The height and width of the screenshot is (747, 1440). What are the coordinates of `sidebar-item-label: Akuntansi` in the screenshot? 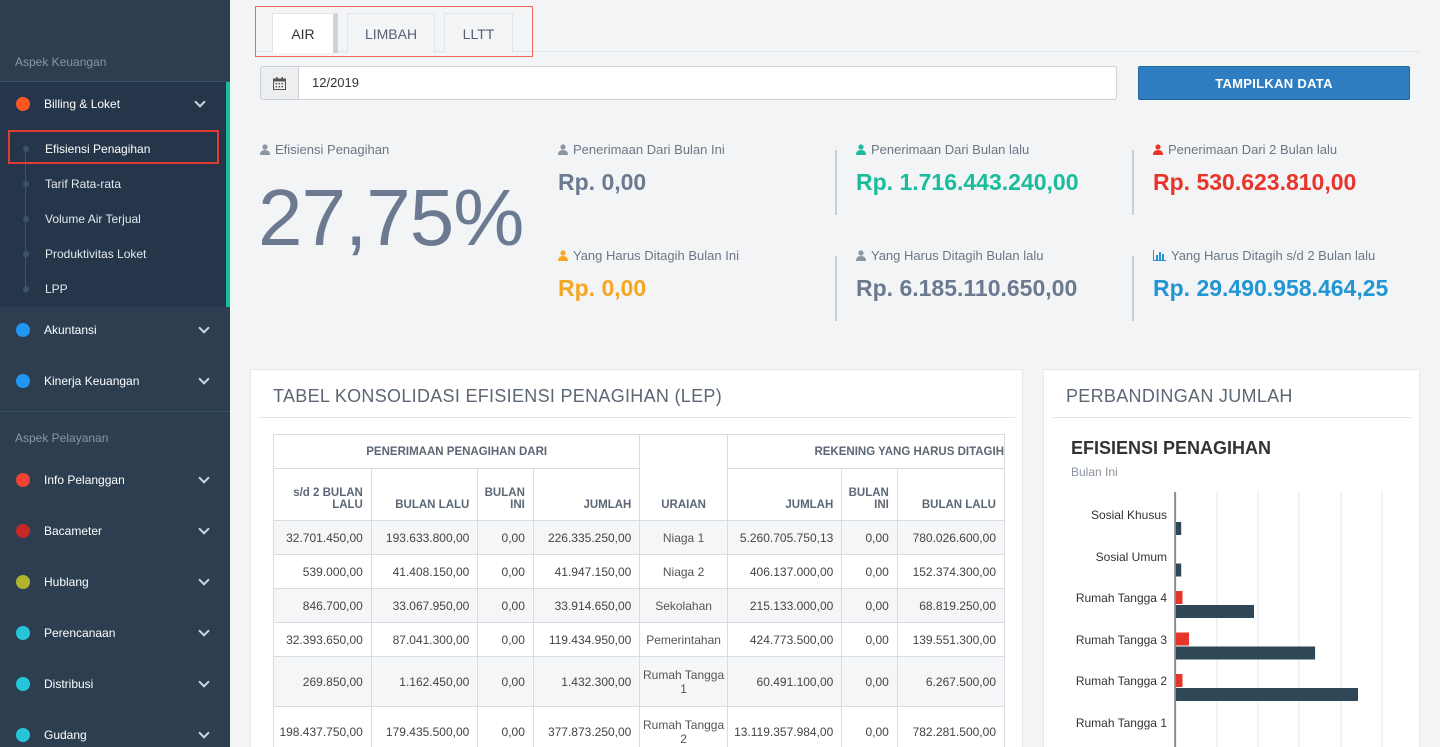 It's located at (70, 330).